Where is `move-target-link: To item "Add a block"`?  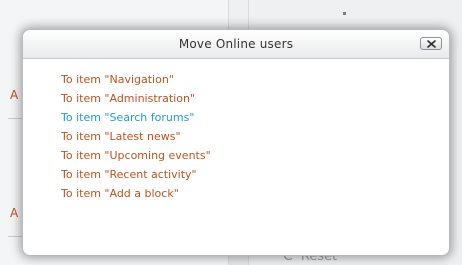 move-target-link: To item "Add a block" is located at coordinates (255, 193).